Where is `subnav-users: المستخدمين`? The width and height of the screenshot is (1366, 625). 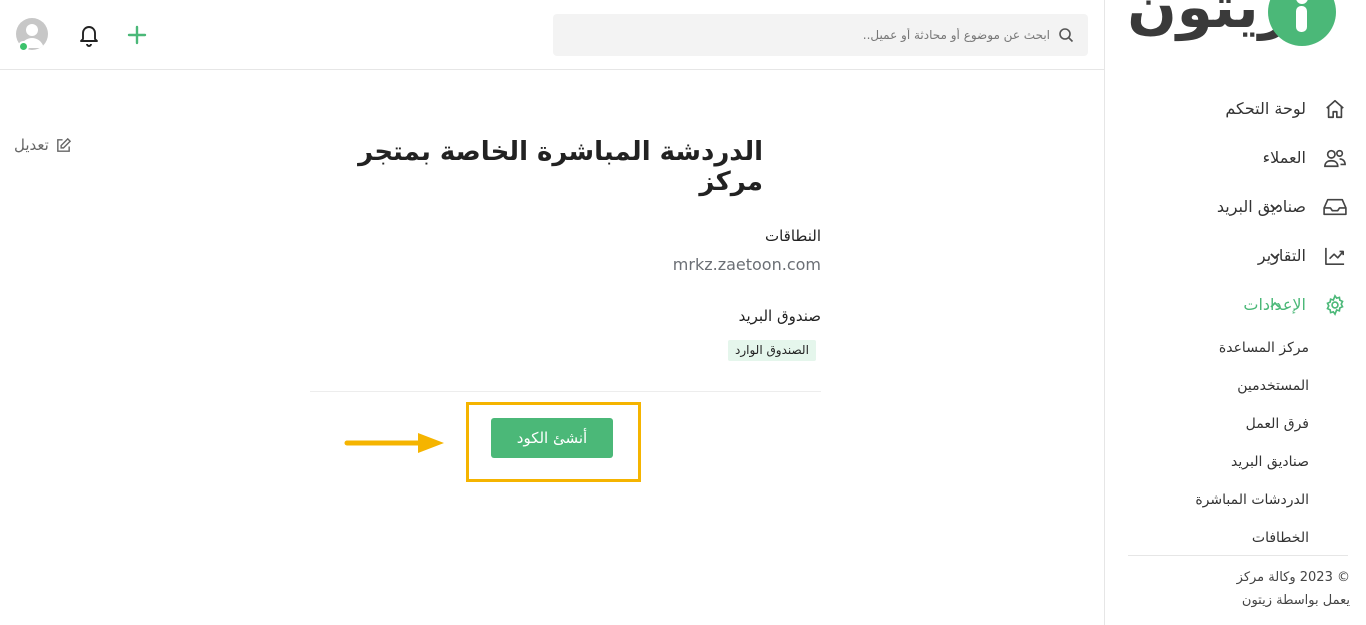 subnav-users: المستخدمين is located at coordinates (1206, 386).